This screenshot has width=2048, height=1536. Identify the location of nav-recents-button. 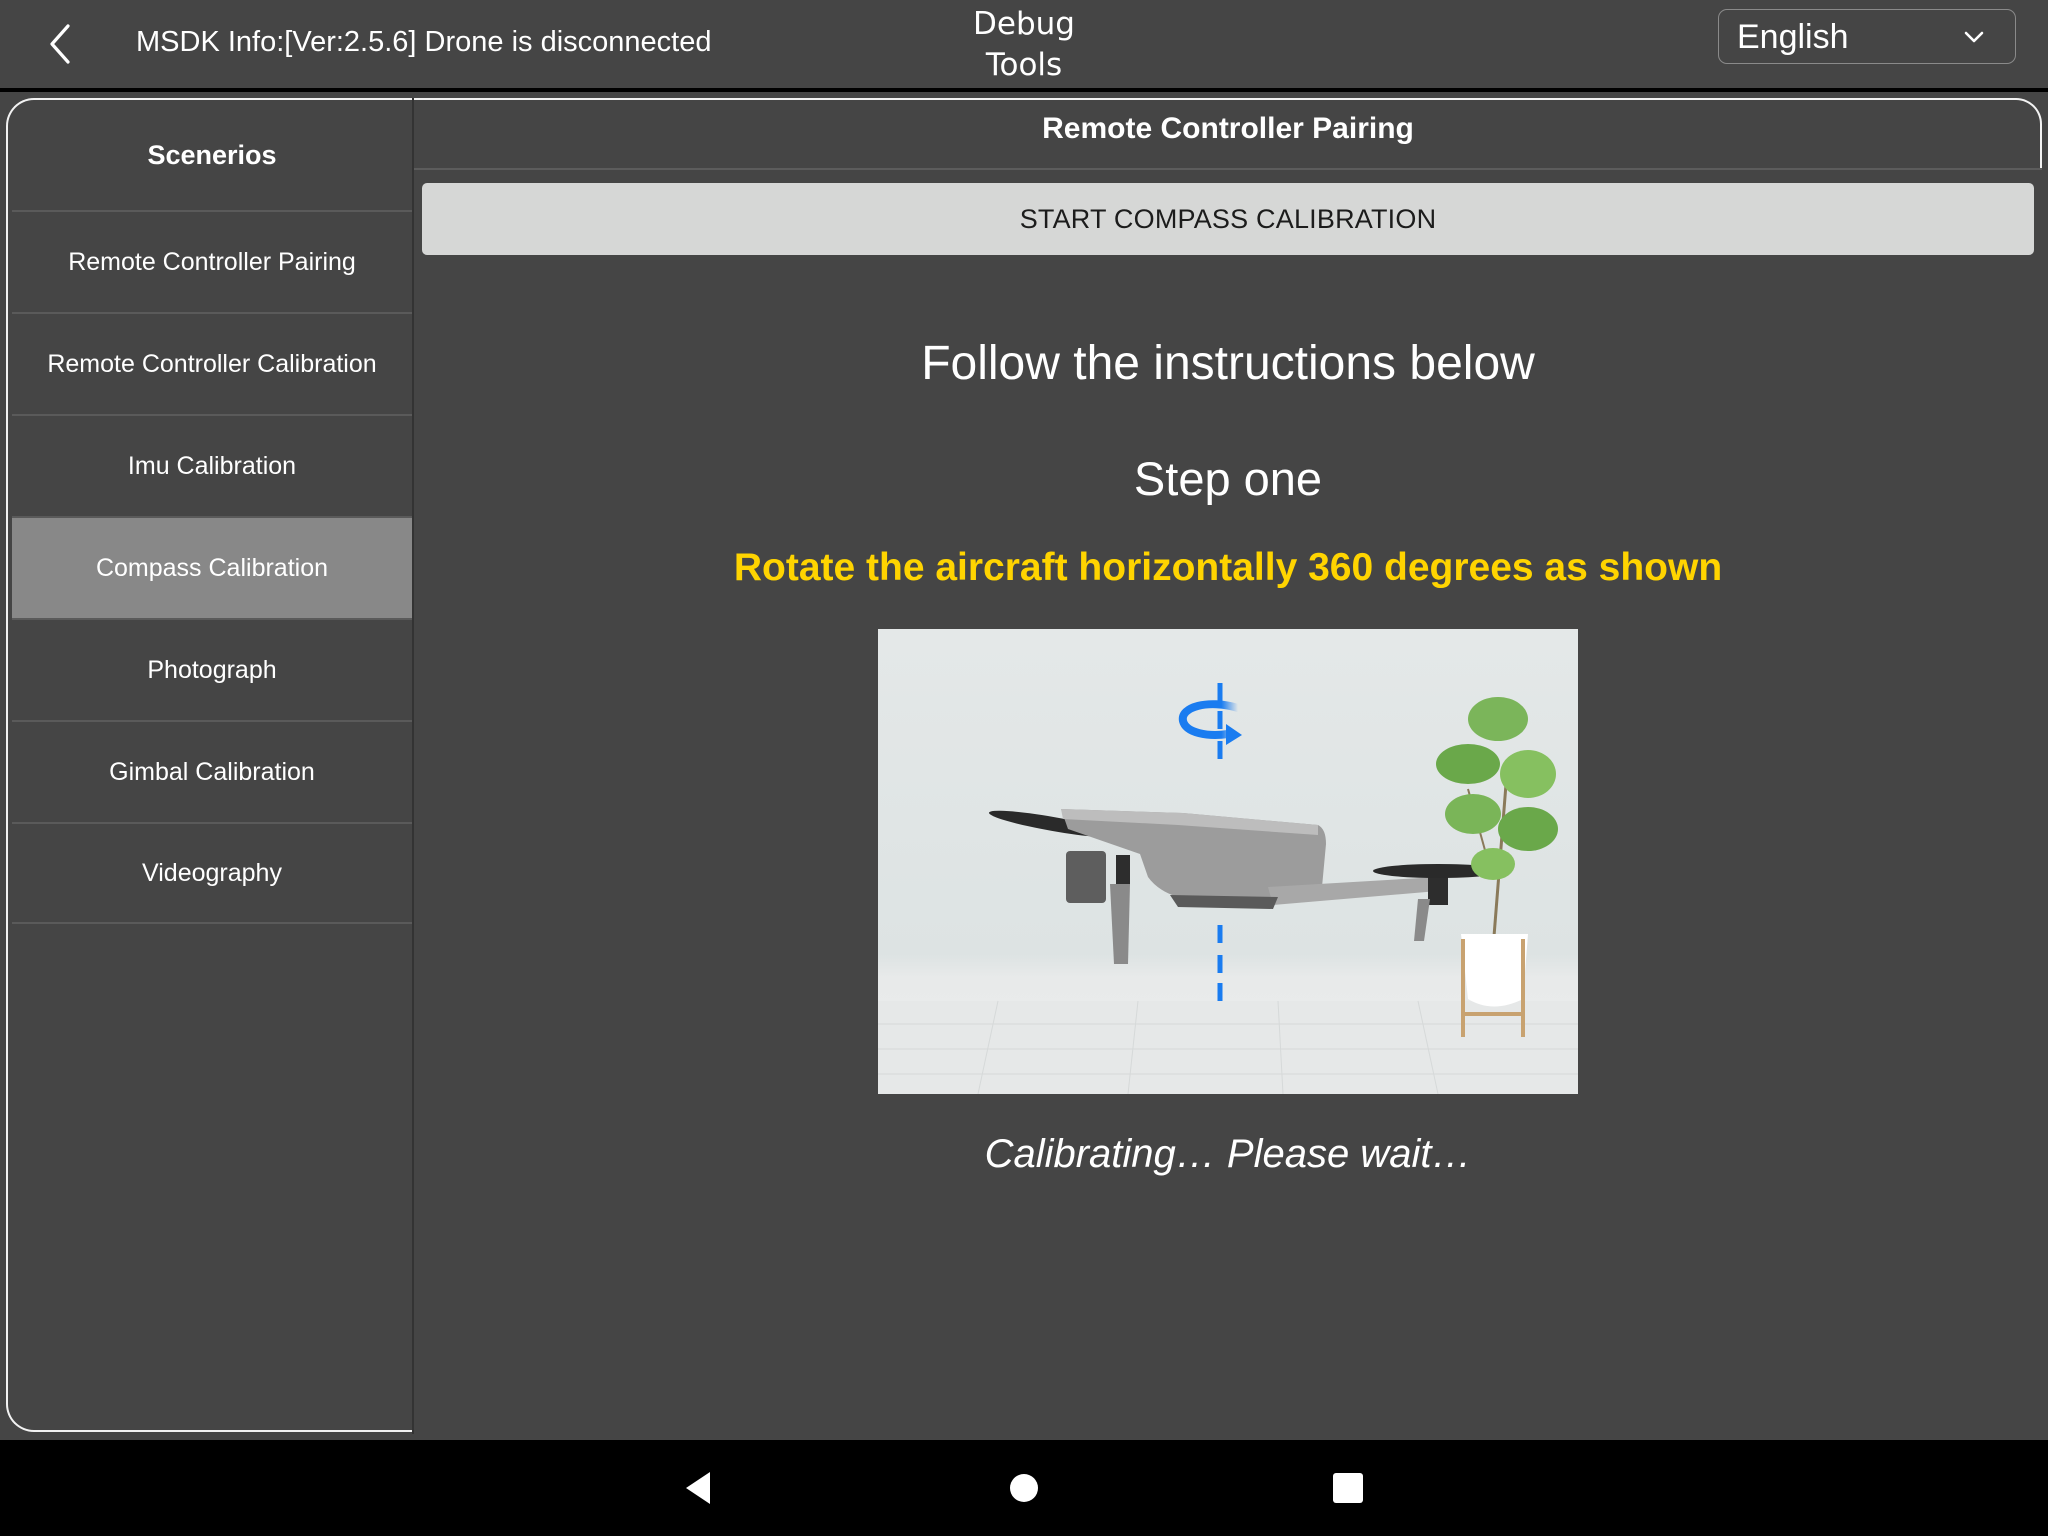
(1348, 1488).